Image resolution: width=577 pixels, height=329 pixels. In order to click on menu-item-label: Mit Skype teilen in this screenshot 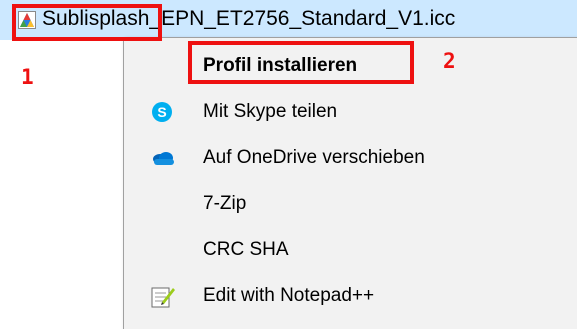, I will do `click(270, 111)`.